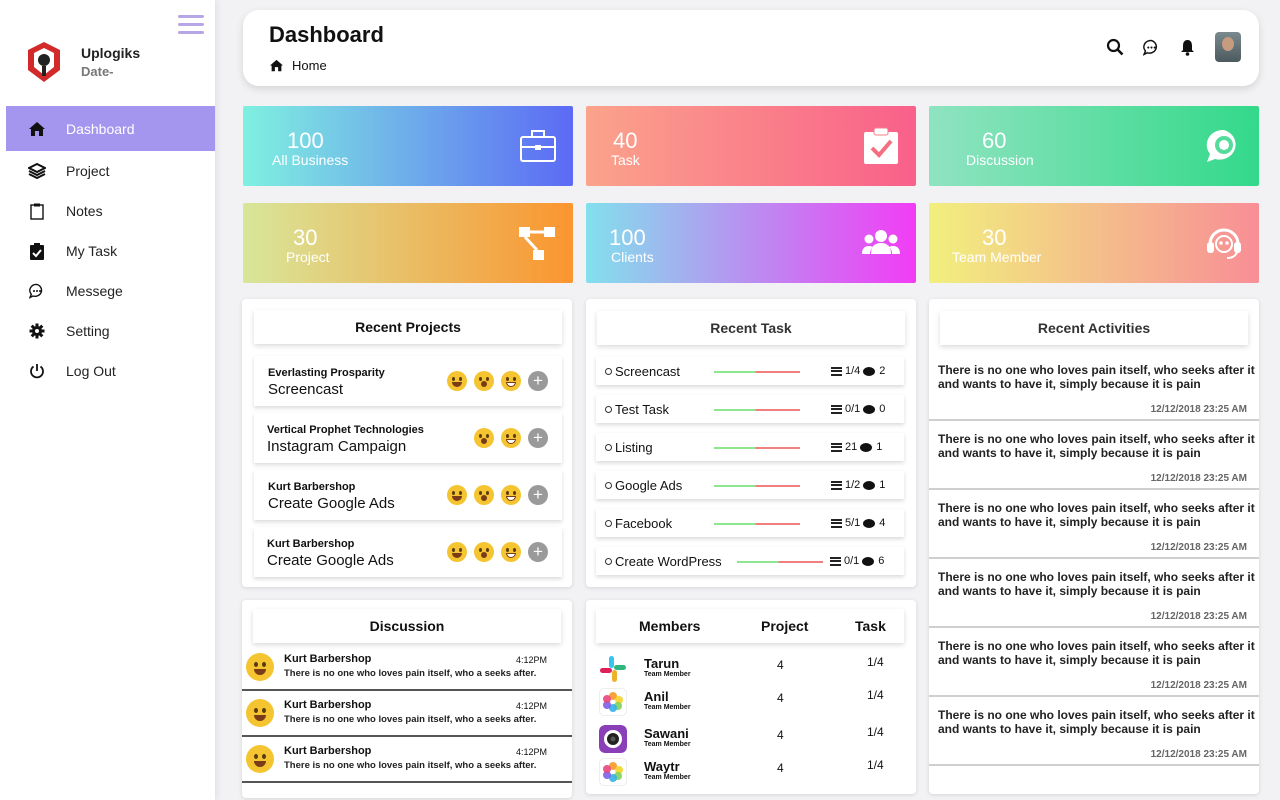  I want to click on search-icon, so click(1115, 47).